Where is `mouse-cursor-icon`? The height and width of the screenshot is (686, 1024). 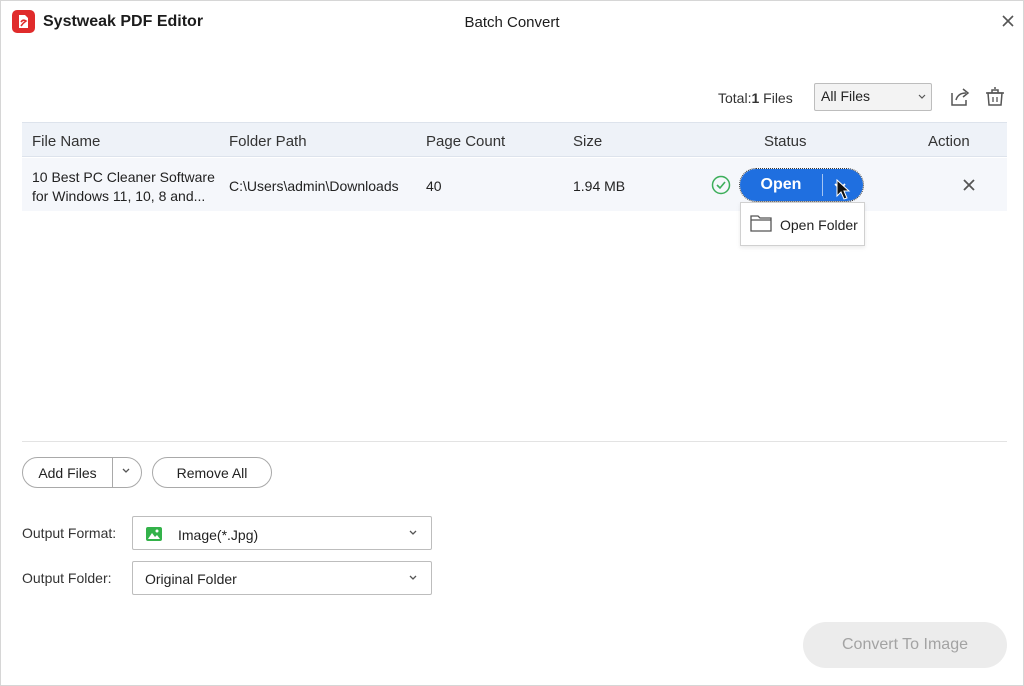 mouse-cursor-icon is located at coordinates (843, 189).